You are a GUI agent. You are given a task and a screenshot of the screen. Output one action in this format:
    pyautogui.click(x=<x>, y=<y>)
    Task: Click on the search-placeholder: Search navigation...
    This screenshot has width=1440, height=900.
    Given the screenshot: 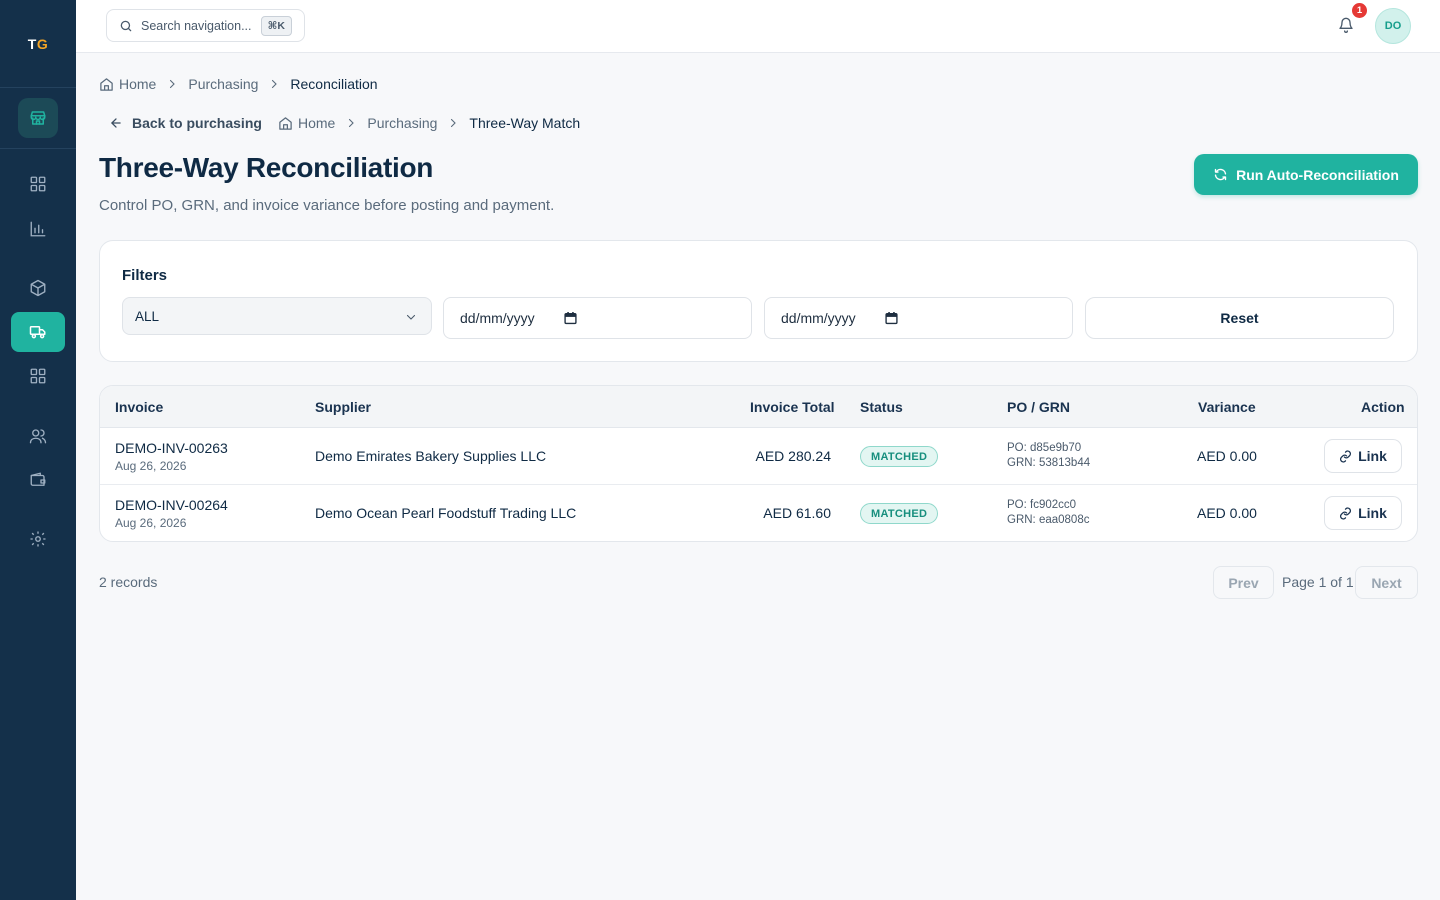 What is the action you would take?
    pyautogui.click(x=196, y=25)
    